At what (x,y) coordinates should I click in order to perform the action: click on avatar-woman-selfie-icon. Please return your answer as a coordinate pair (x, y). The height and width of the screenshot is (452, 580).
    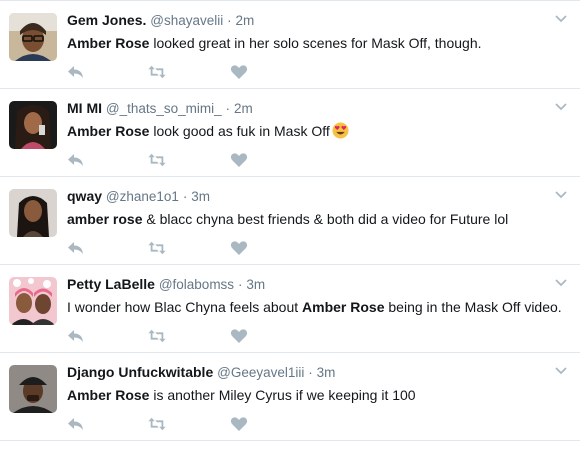
    Looking at the image, I should click on (33, 125).